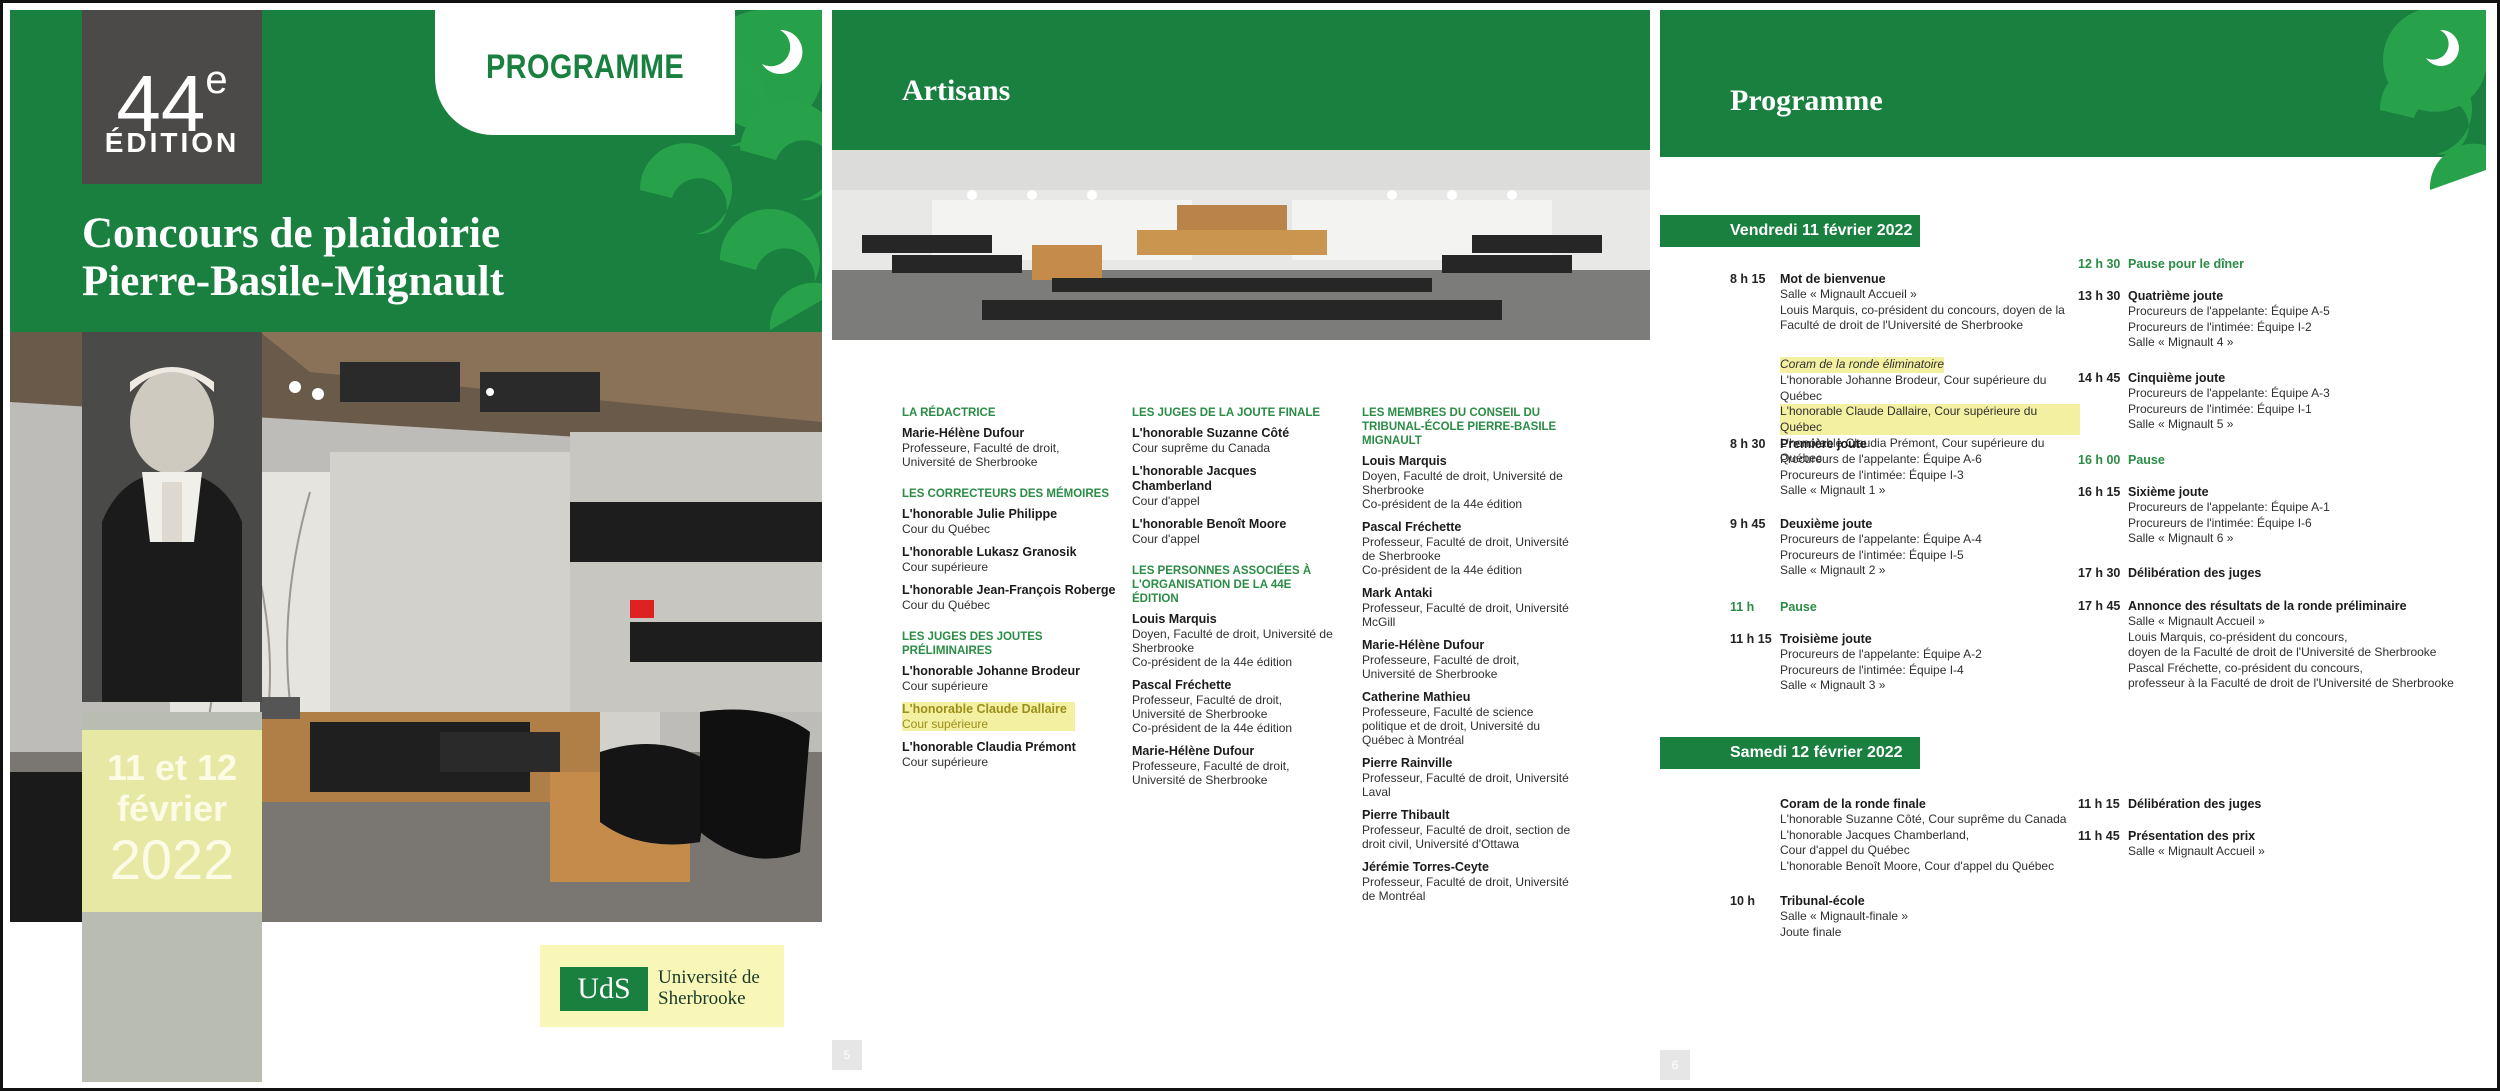  Describe the element at coordinates (604, 989) in the screenshot. I see `uds-logo-mark: UdS` at that location.